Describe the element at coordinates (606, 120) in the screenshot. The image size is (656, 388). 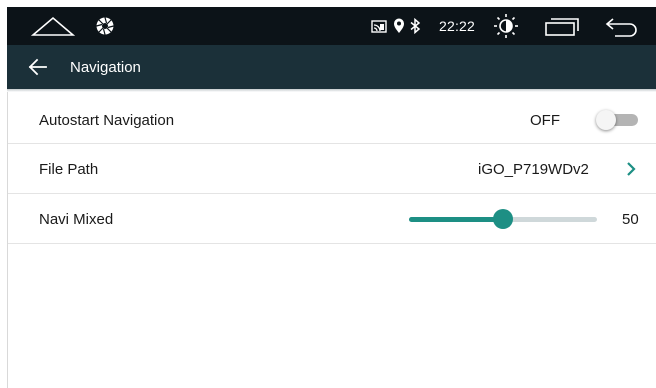
I see `toggle-thumb` at that location.